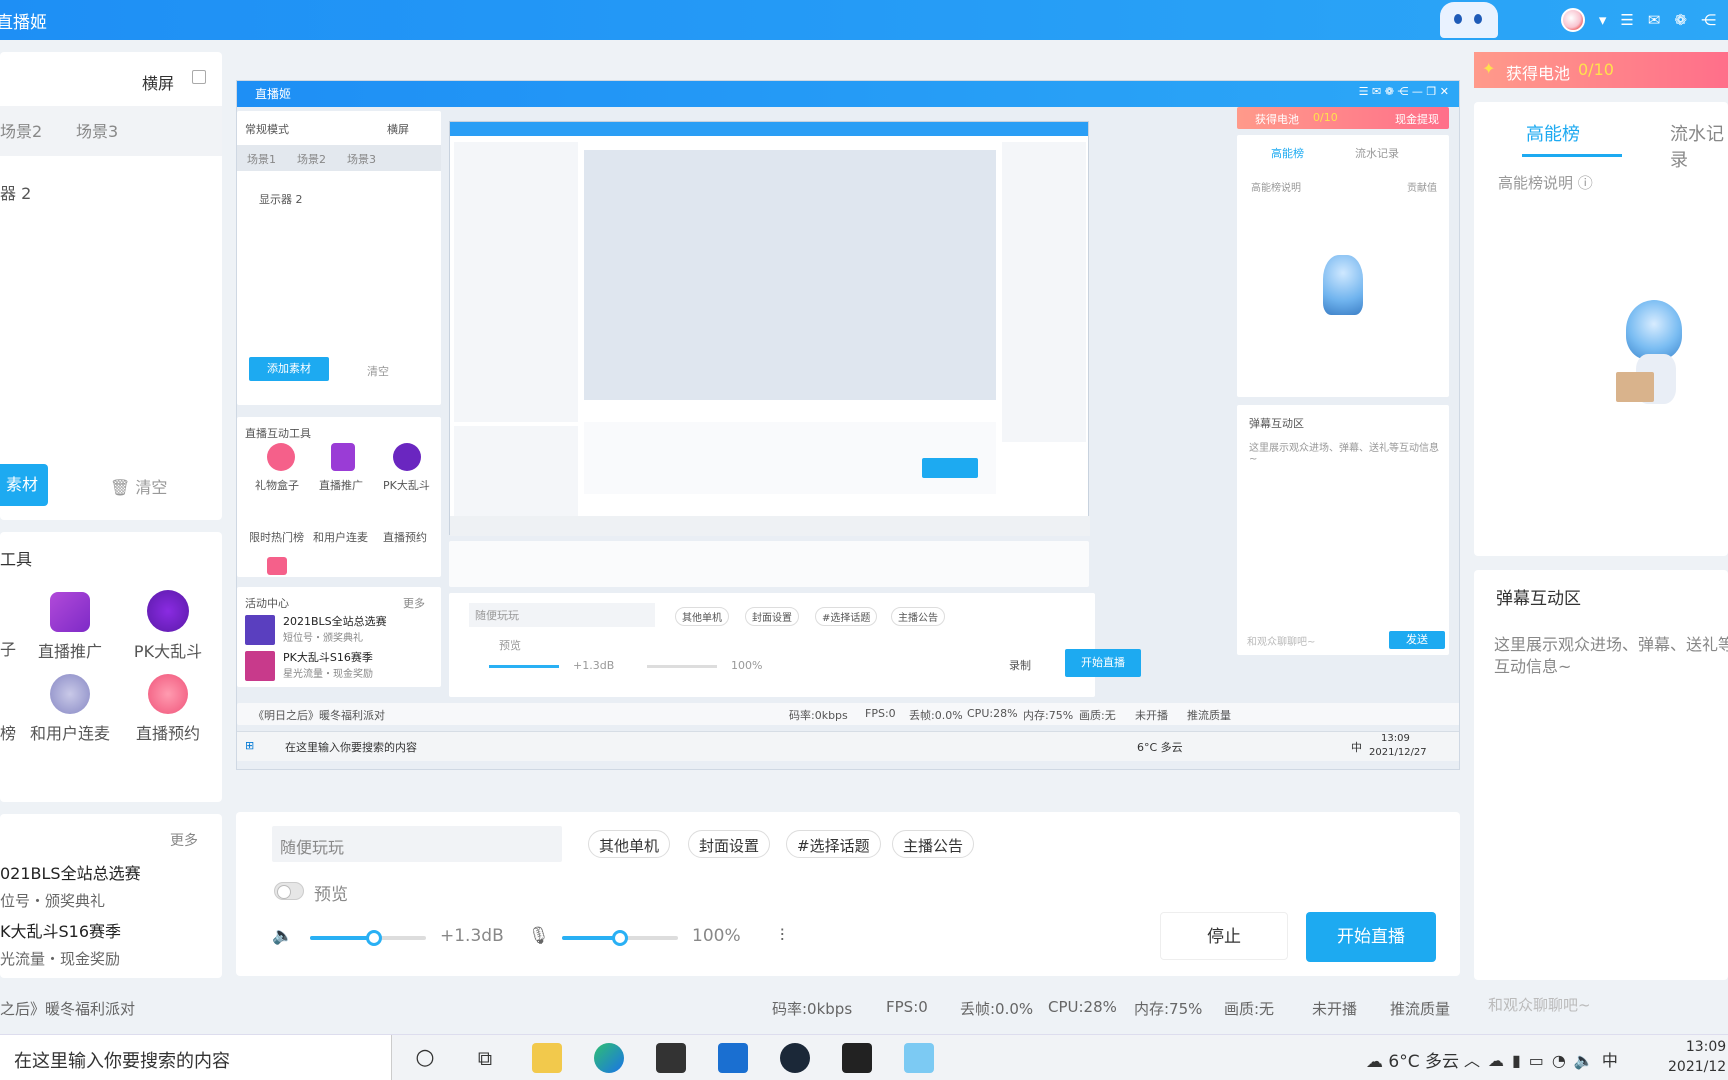 The width and height of the screenshot is (1728, 1080). I want to click on mascot-image, so click(1469, 20).